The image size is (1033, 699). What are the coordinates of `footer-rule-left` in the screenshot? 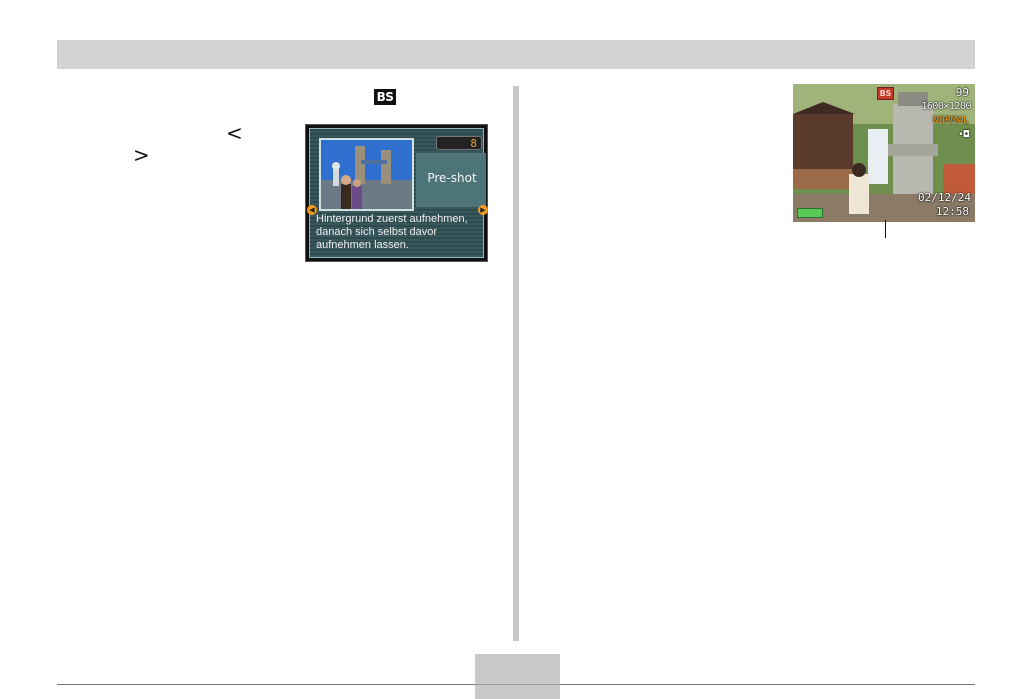 It's located at (266, 684).